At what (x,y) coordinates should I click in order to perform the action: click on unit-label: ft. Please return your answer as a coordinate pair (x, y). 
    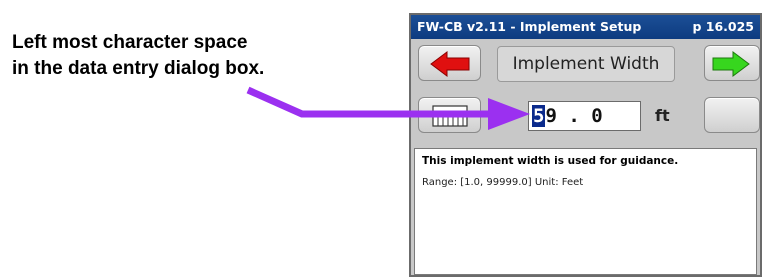
    Looking at the image, I should click on (662, 115).